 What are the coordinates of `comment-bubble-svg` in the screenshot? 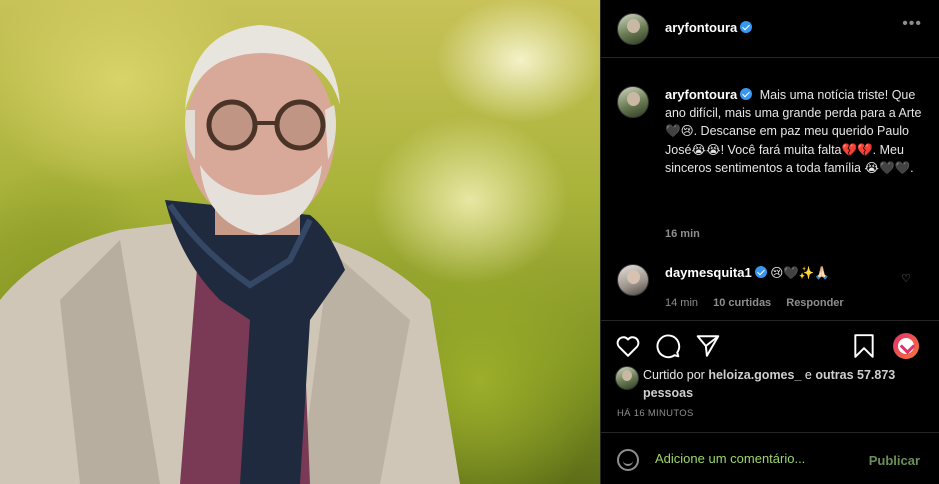 It's located at (668, 346).